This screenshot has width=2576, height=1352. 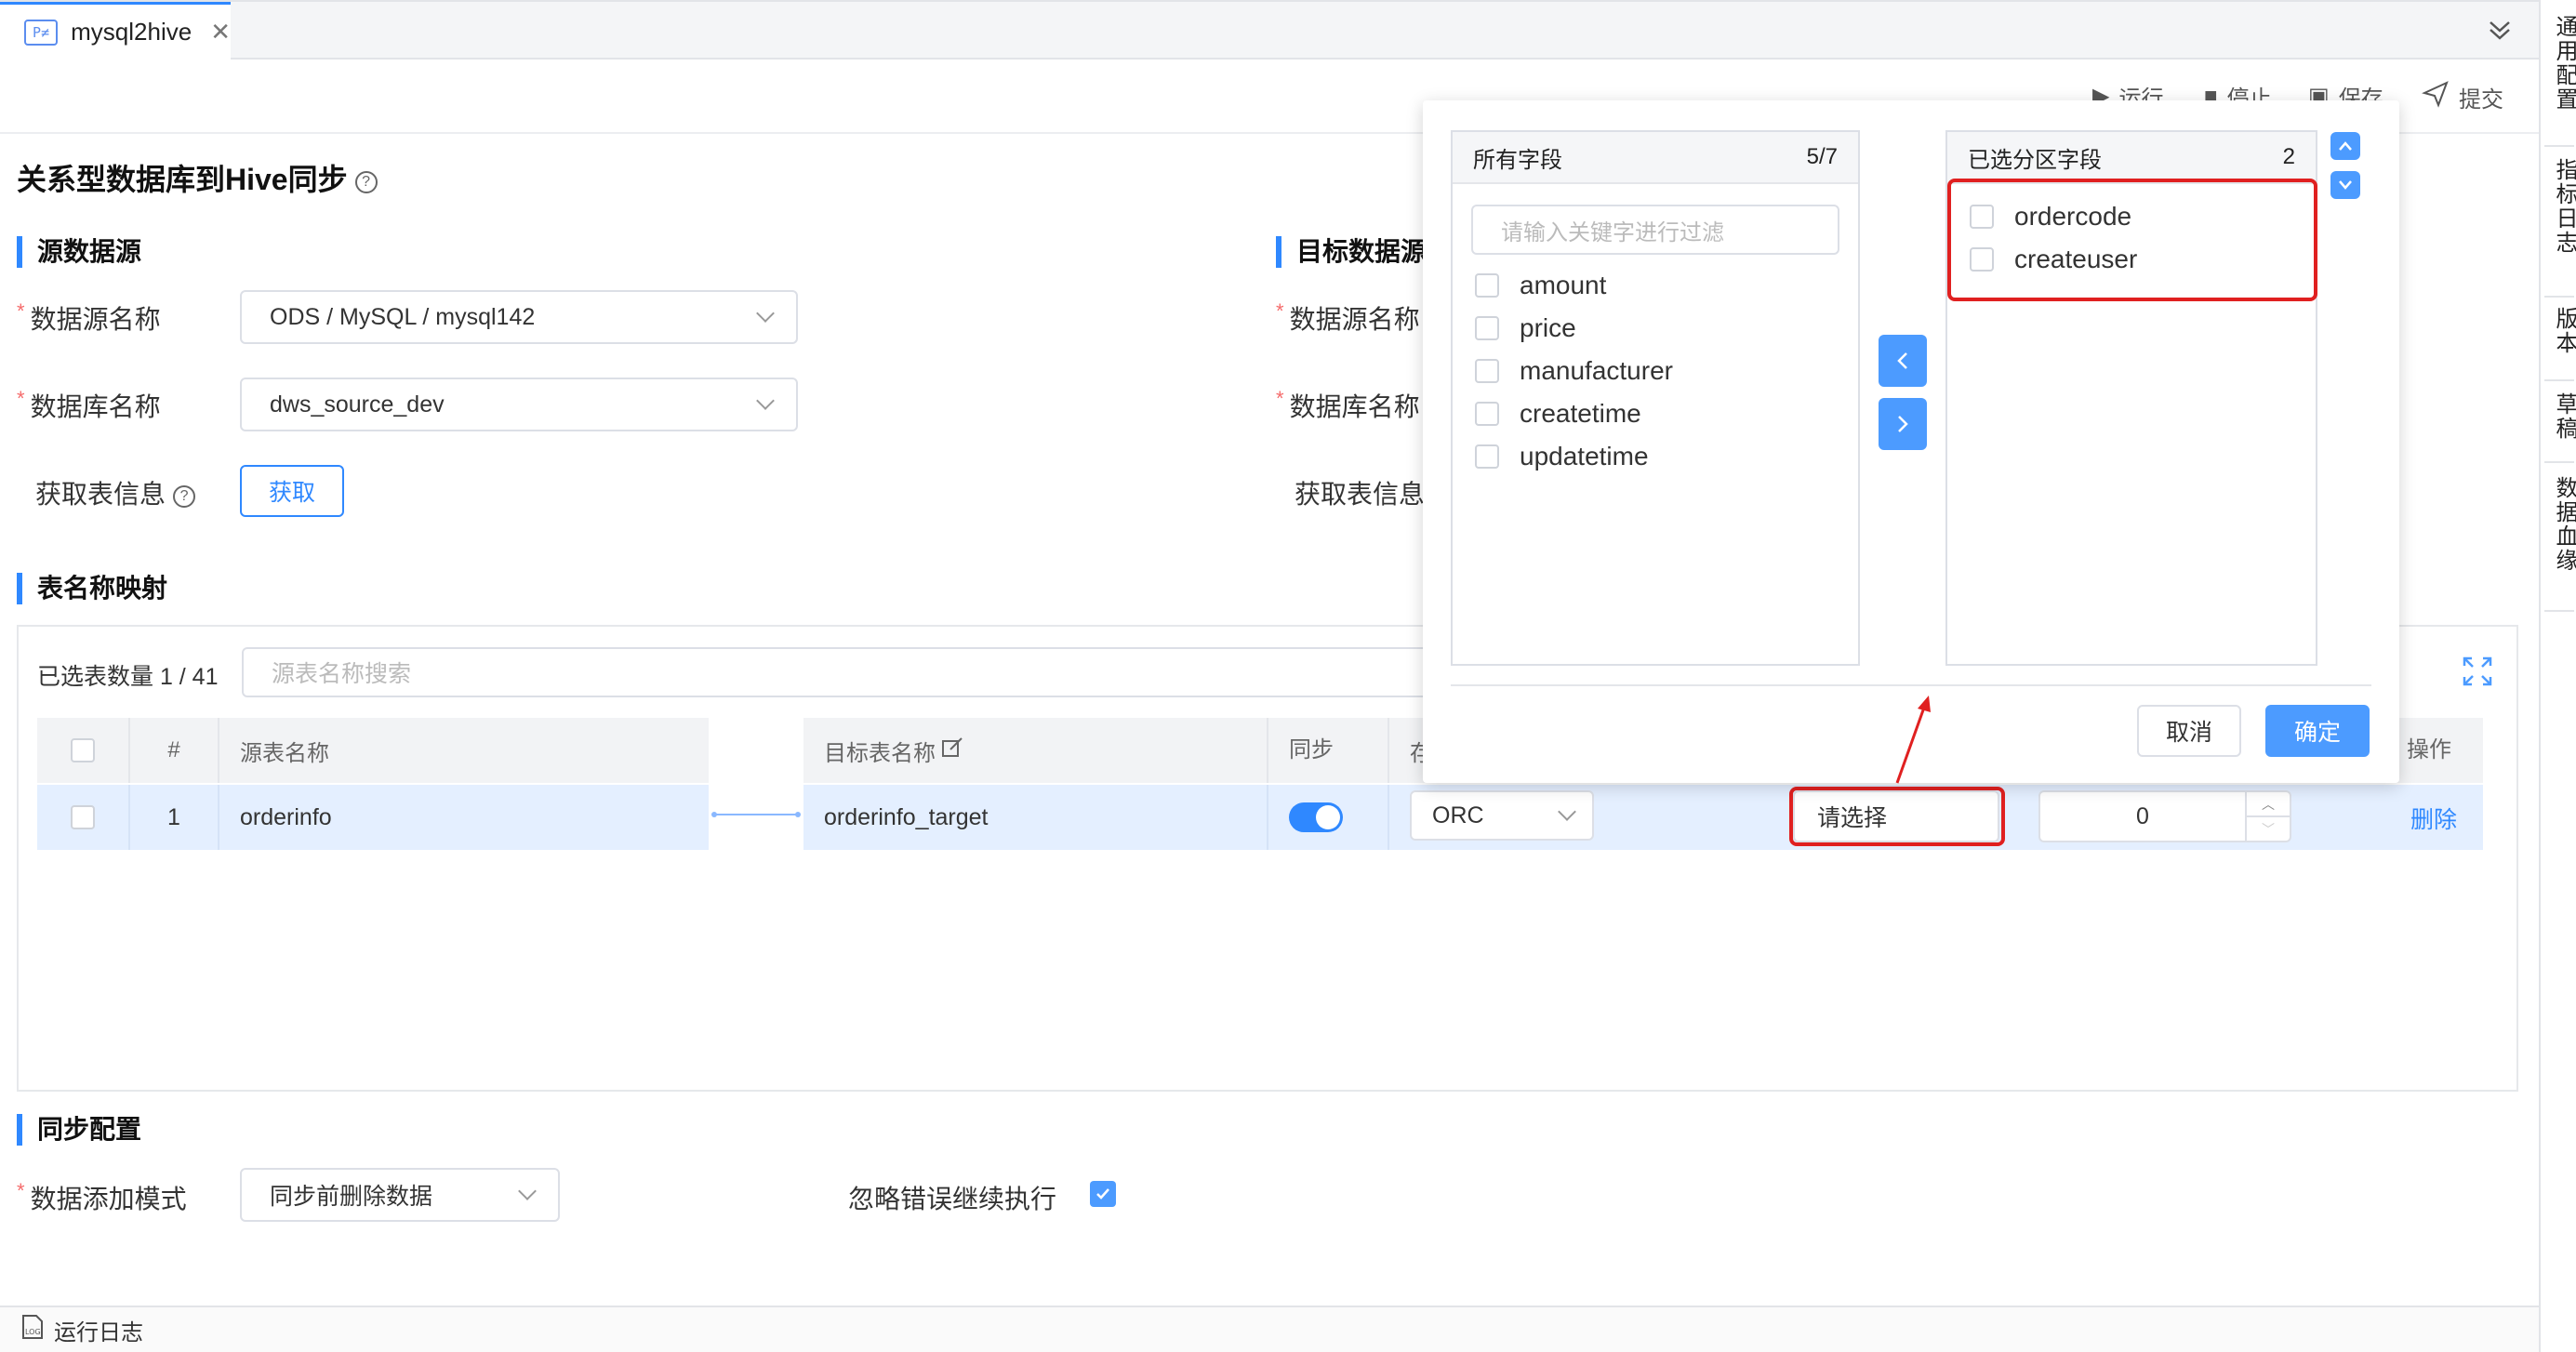 I want to click on ignore-error-checkbox, so click(x=1103, y=1194).